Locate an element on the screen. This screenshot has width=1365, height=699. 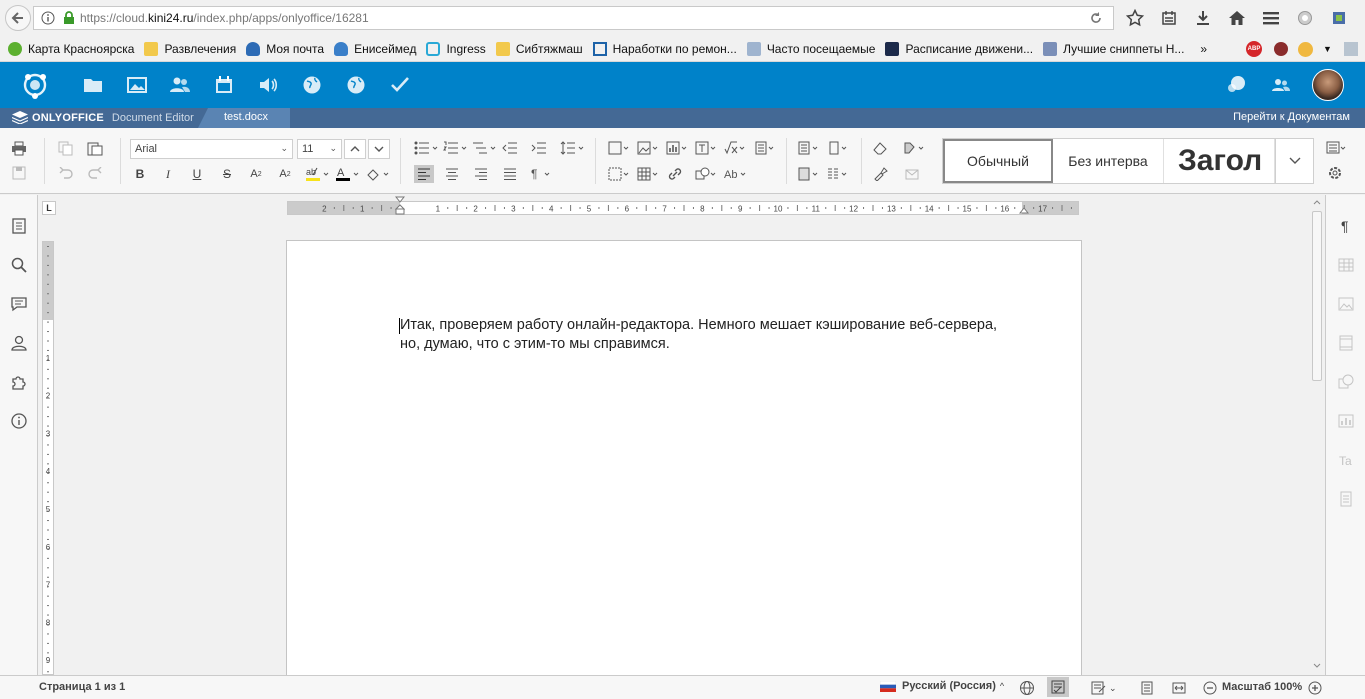
color-scheme-icon is located at coordinates (916, 148).